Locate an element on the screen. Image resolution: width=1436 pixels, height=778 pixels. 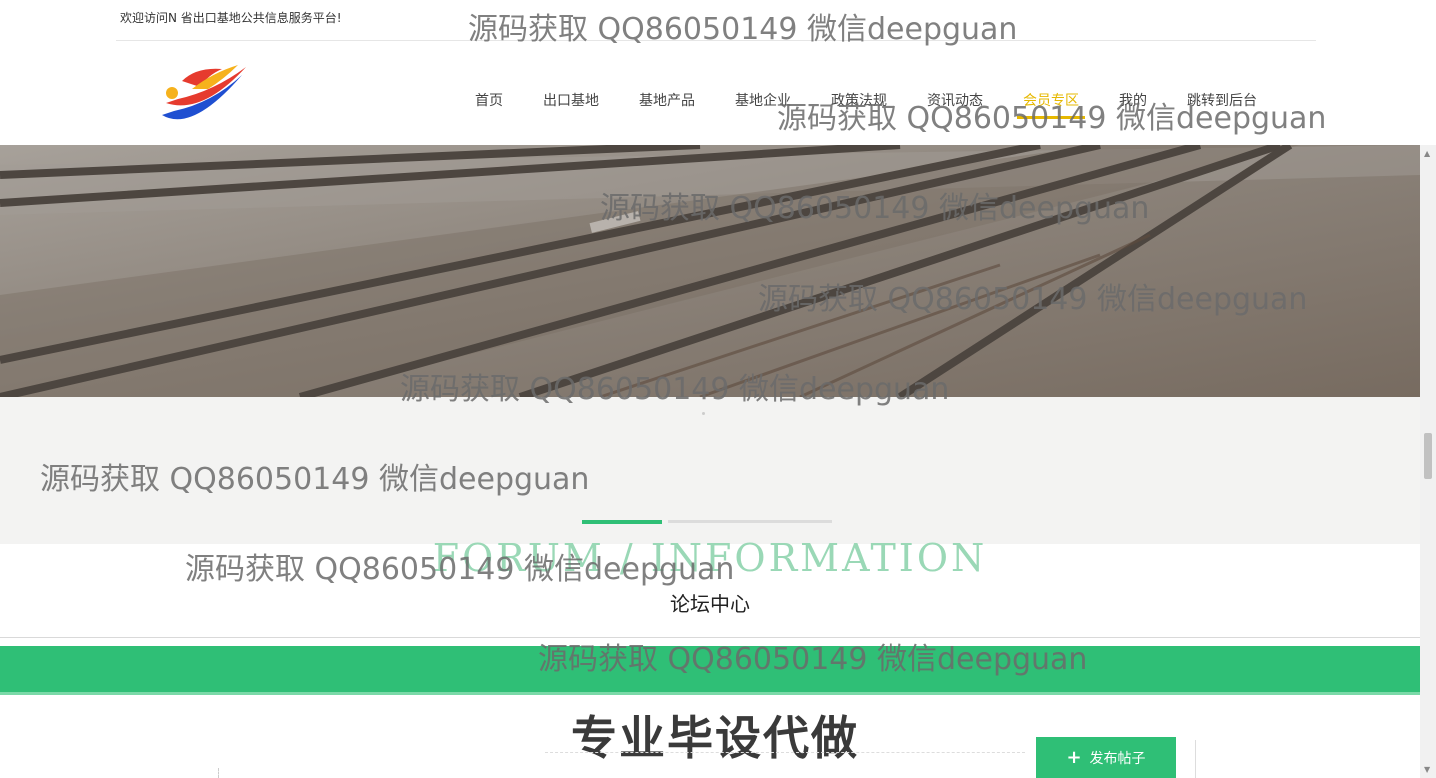
nav-item-policies: 政策法规 is located at coordinates (859, 106).